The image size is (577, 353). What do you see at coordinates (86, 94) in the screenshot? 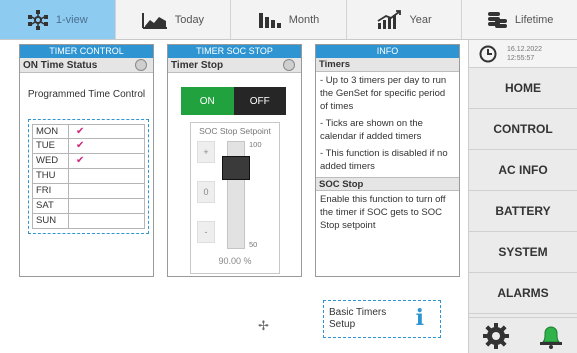
I see `programmed-time-control-title: Programmed Time Control` at bounding box center [86, 94].